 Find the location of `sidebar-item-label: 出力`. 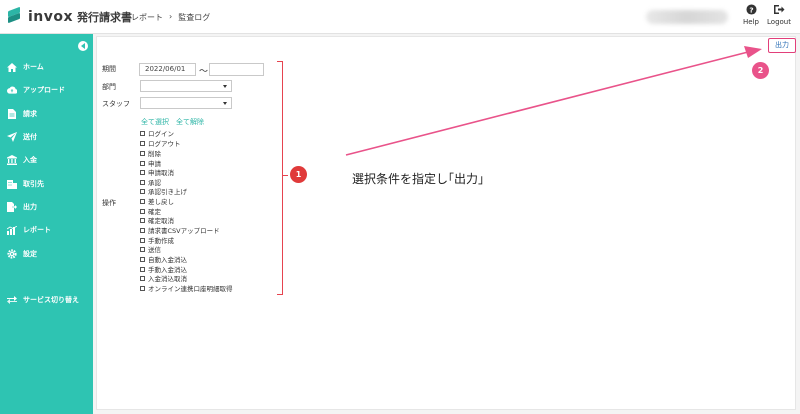

sidebar-item-label: 出力 is located at coordinates (30, 207).